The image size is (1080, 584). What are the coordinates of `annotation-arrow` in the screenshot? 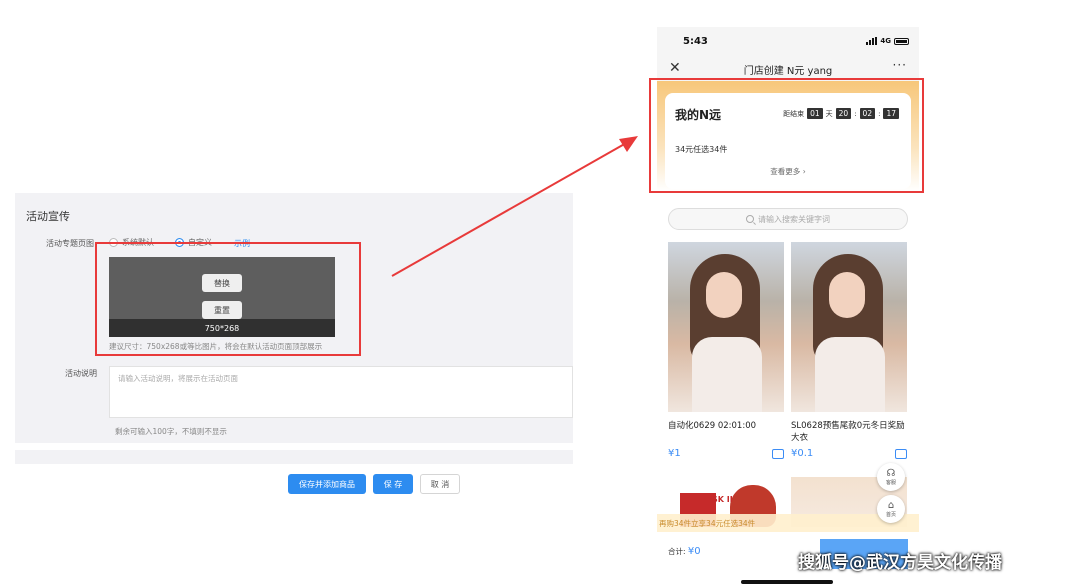 It's located at (514, 206).